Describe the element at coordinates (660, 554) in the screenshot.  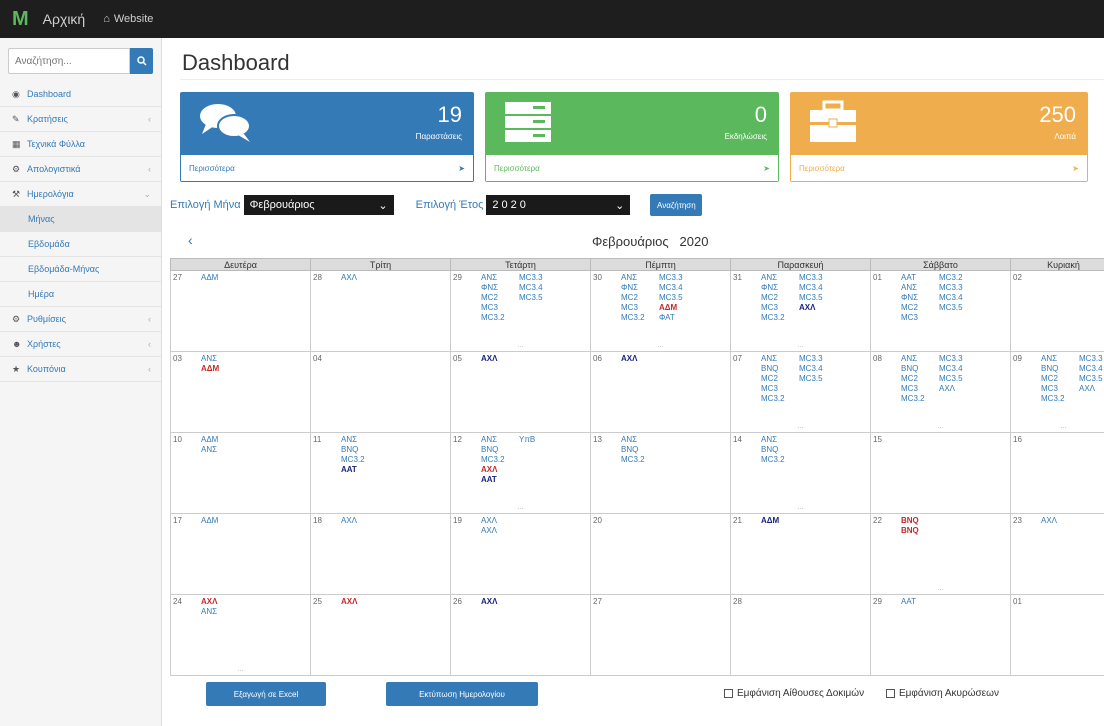
I see `calendar-day-cell: 20` at that location.